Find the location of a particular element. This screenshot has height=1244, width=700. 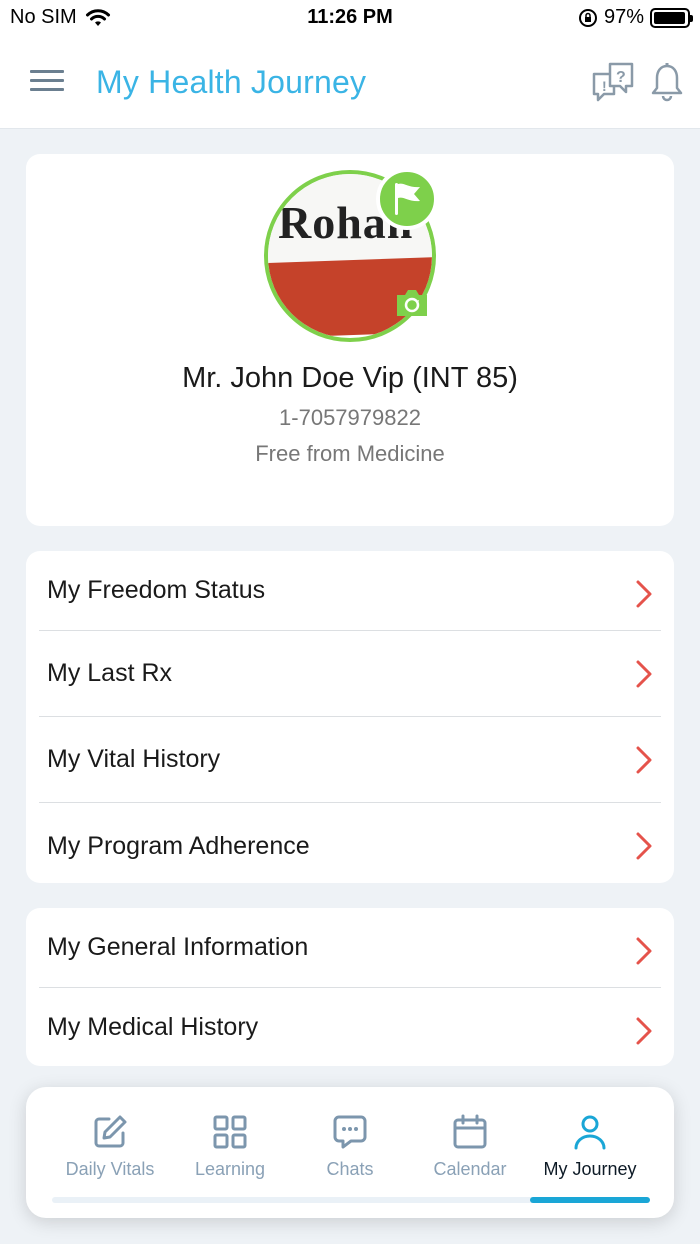

menu-item-label: My General Information is located at coordinates (178, 947).